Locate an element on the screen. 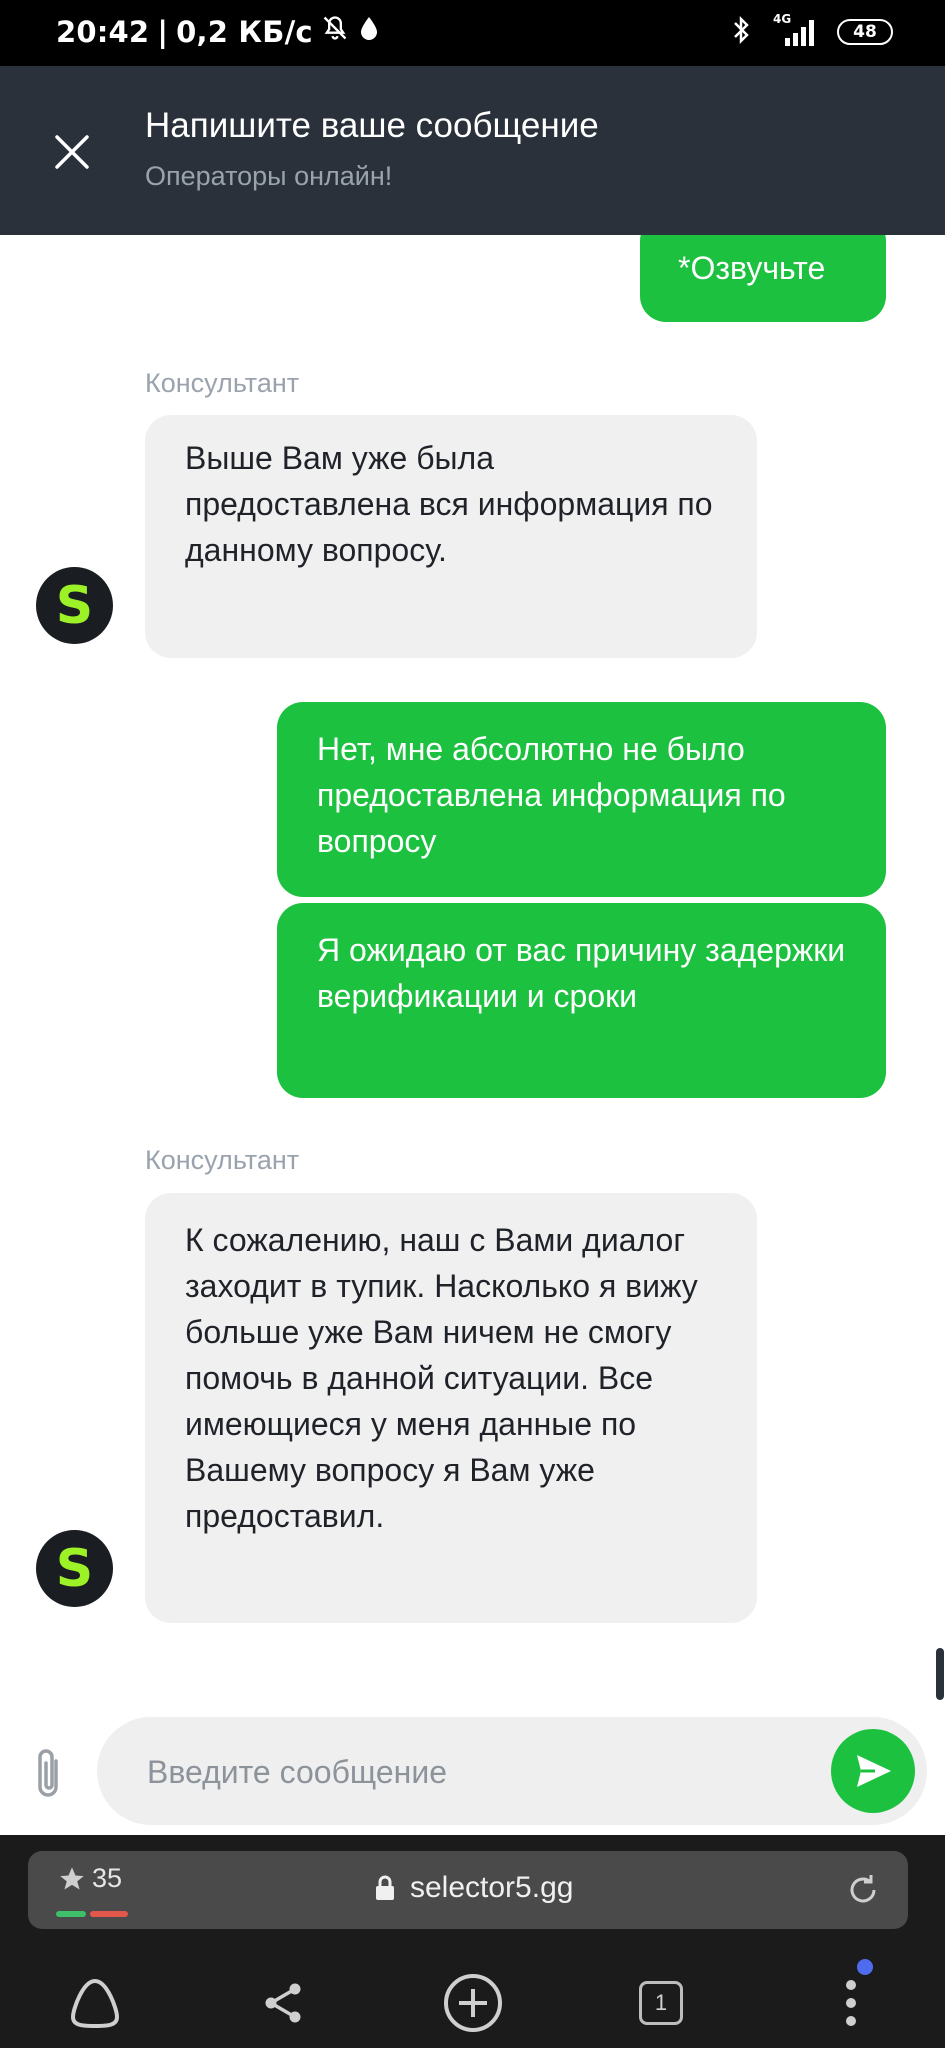 This screenshot has height=2048, width=945. rating-value: 35 is located at coordinates (107, 1878).